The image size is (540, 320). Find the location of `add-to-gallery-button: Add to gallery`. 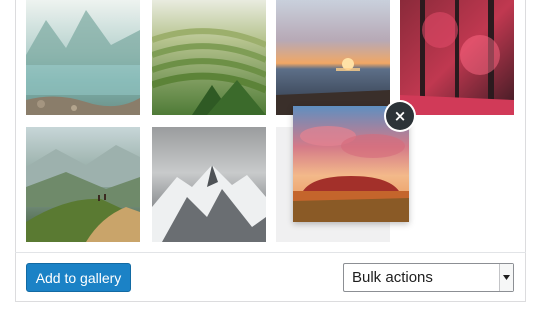

add-to-gallery-button: Add to gallery is located at coordinates (78, 277).